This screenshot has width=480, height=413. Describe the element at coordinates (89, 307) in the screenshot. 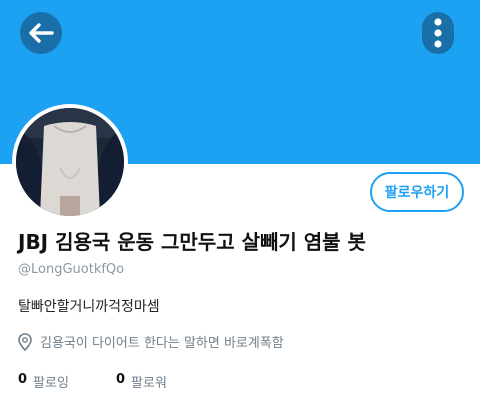

I see `profile-bio: 탈빠안할거니까걱정마셈` at that location.